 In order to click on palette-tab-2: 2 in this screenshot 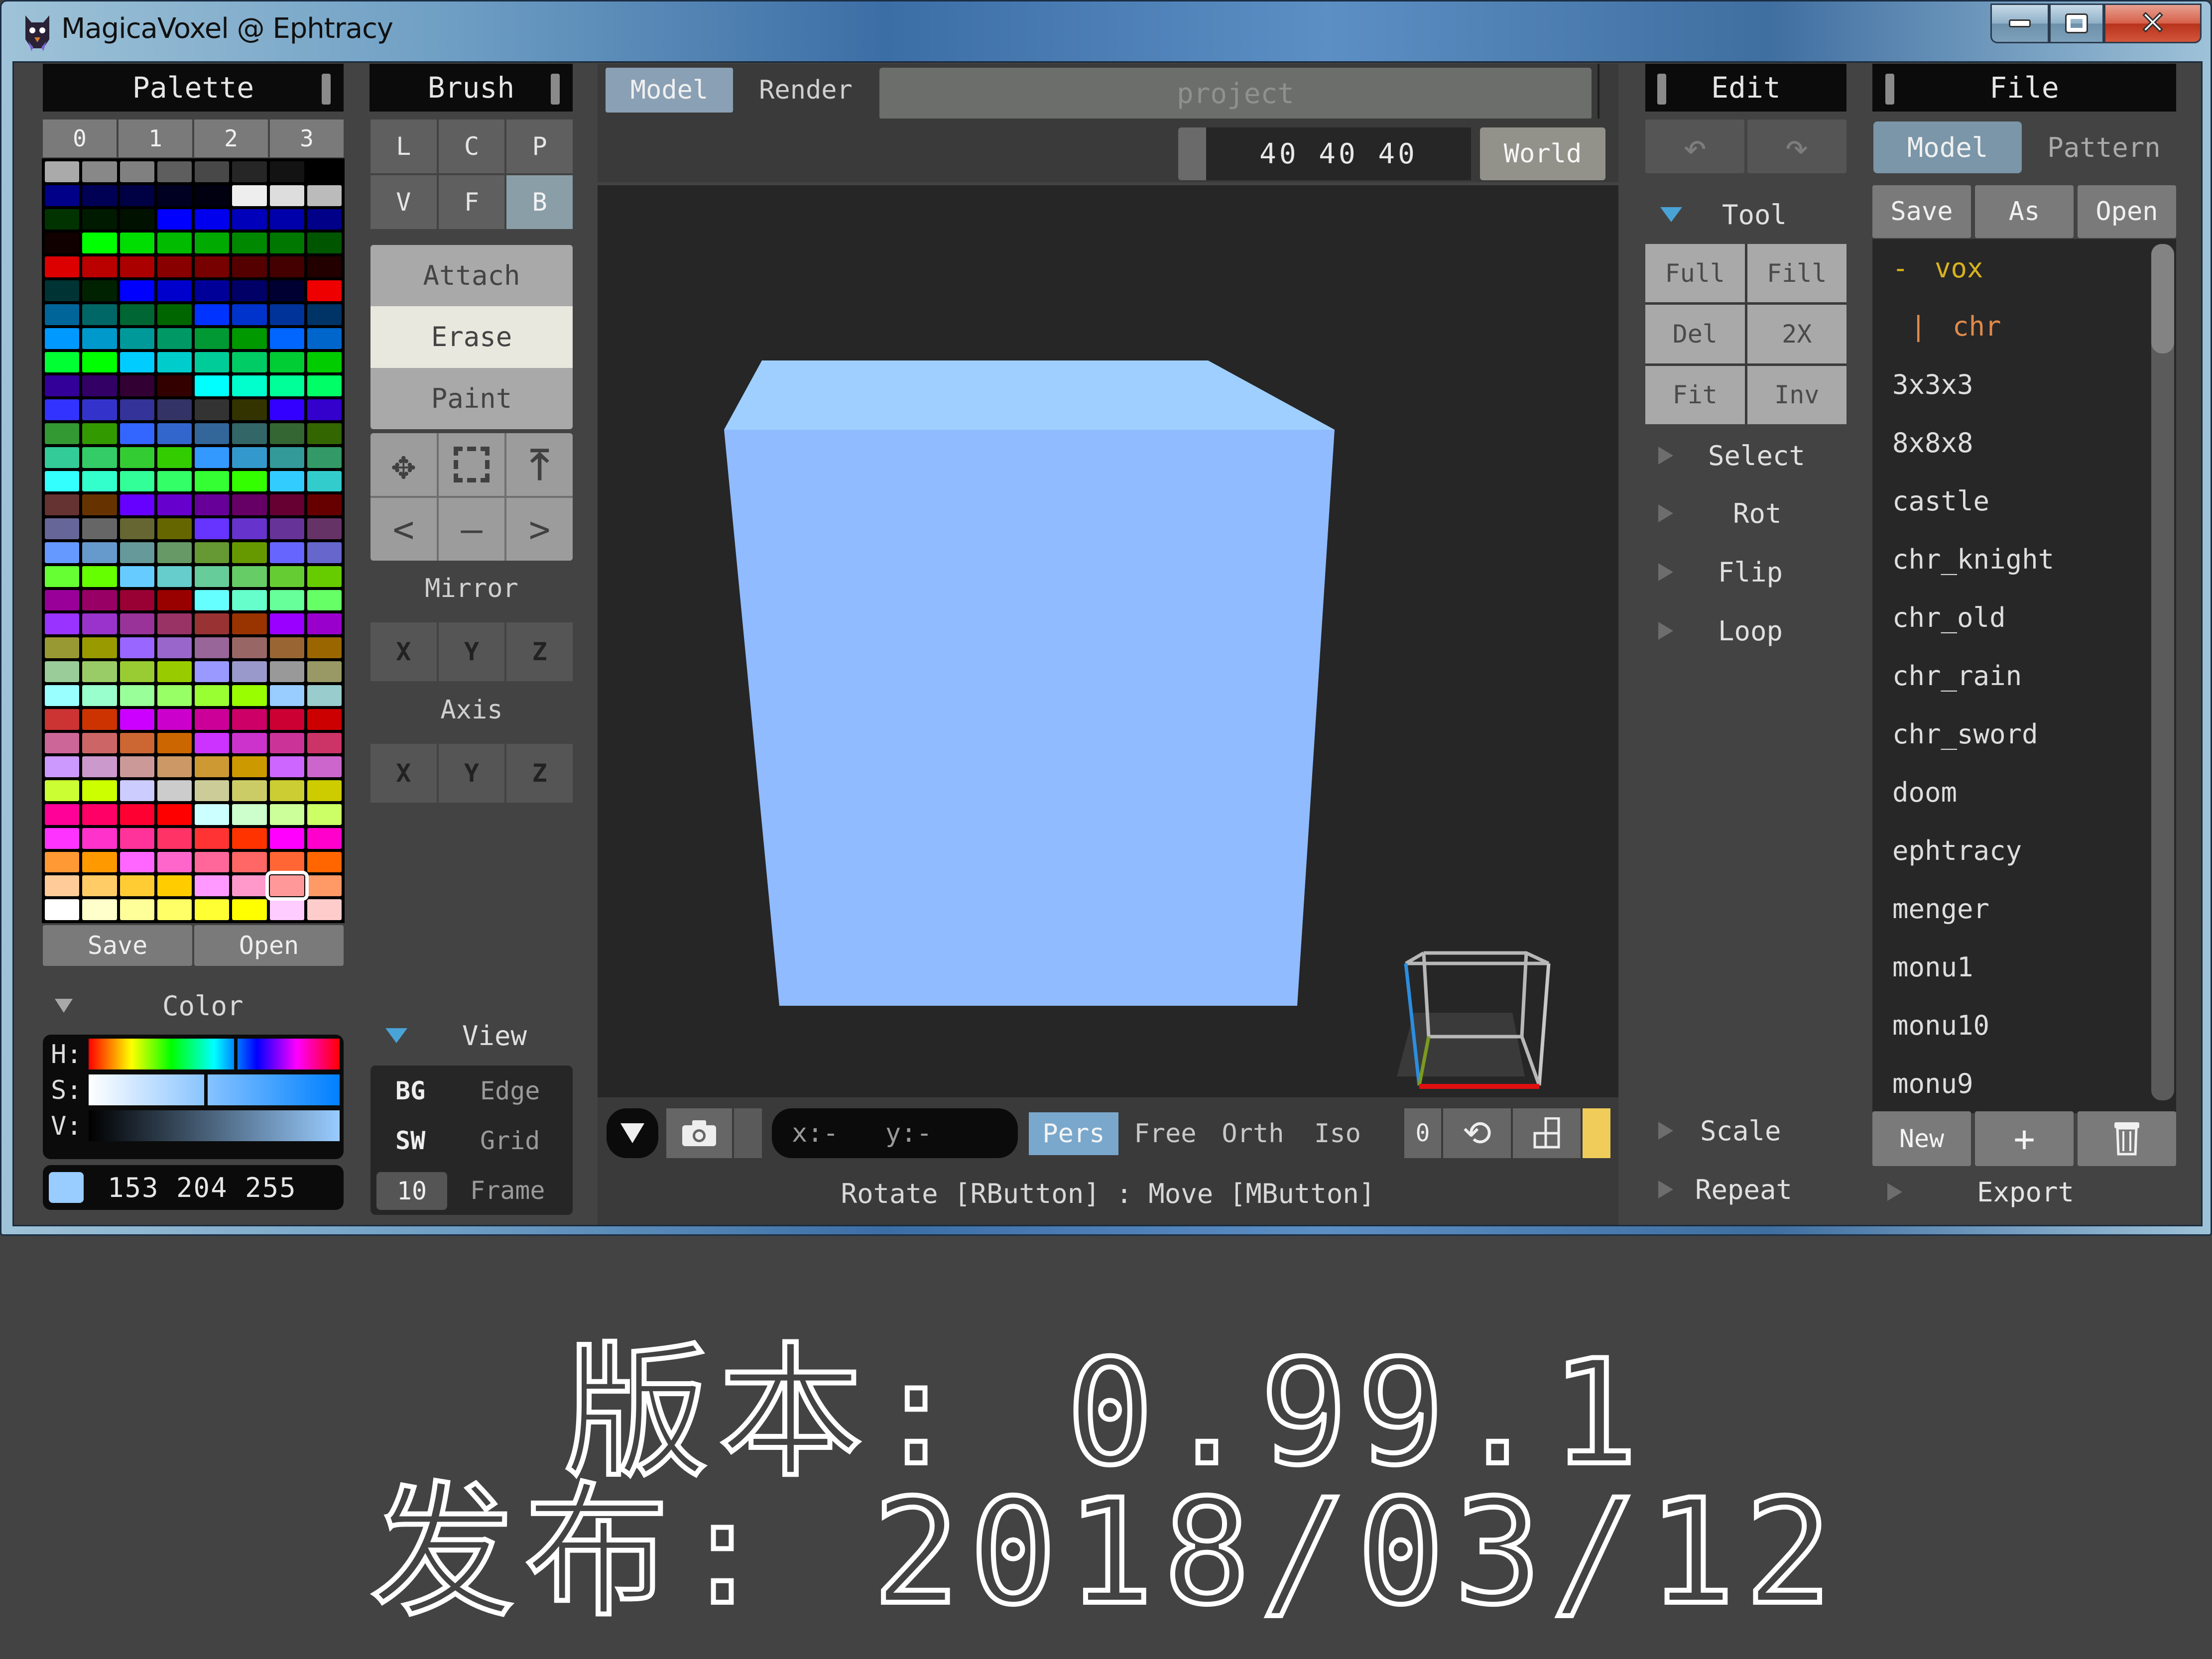, I will do `click(231, 138)`.